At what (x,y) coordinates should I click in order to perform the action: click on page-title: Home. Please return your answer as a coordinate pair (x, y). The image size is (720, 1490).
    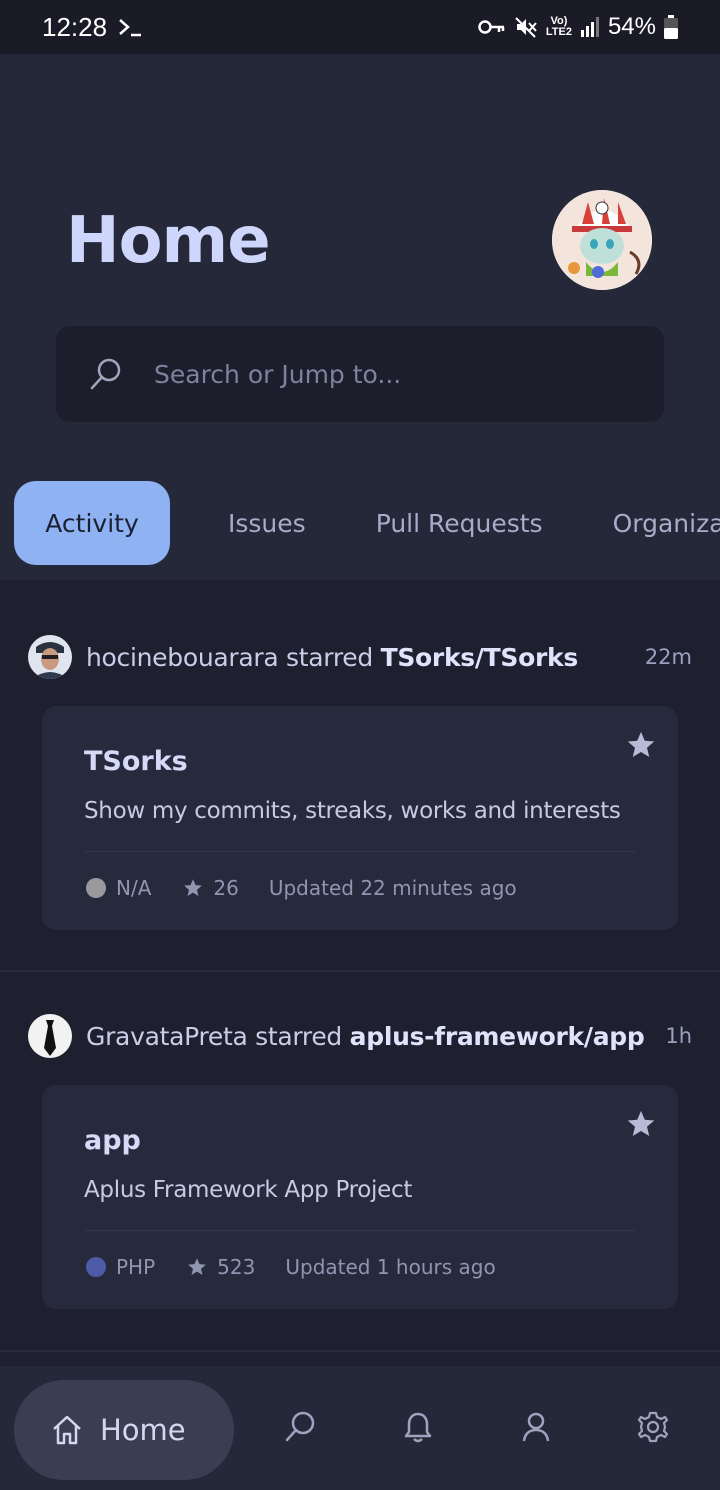
    Looking at the image, I should click on (168, 241).